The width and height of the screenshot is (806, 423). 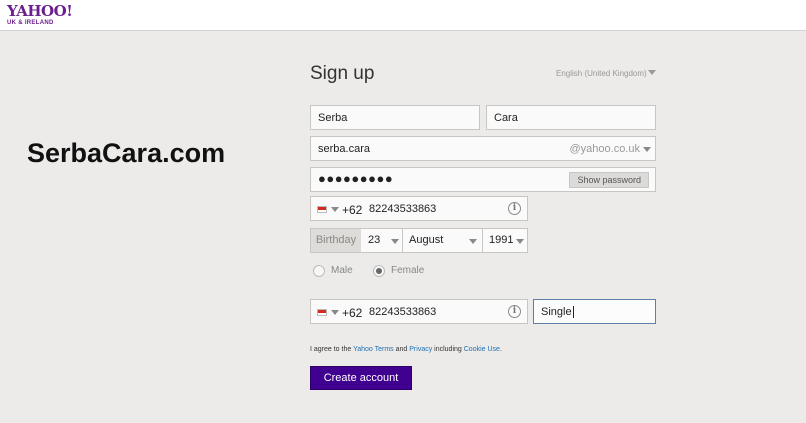 I want to click on top-bar: YAHOO! UK & IRELAND, so click(x=403, y=15).